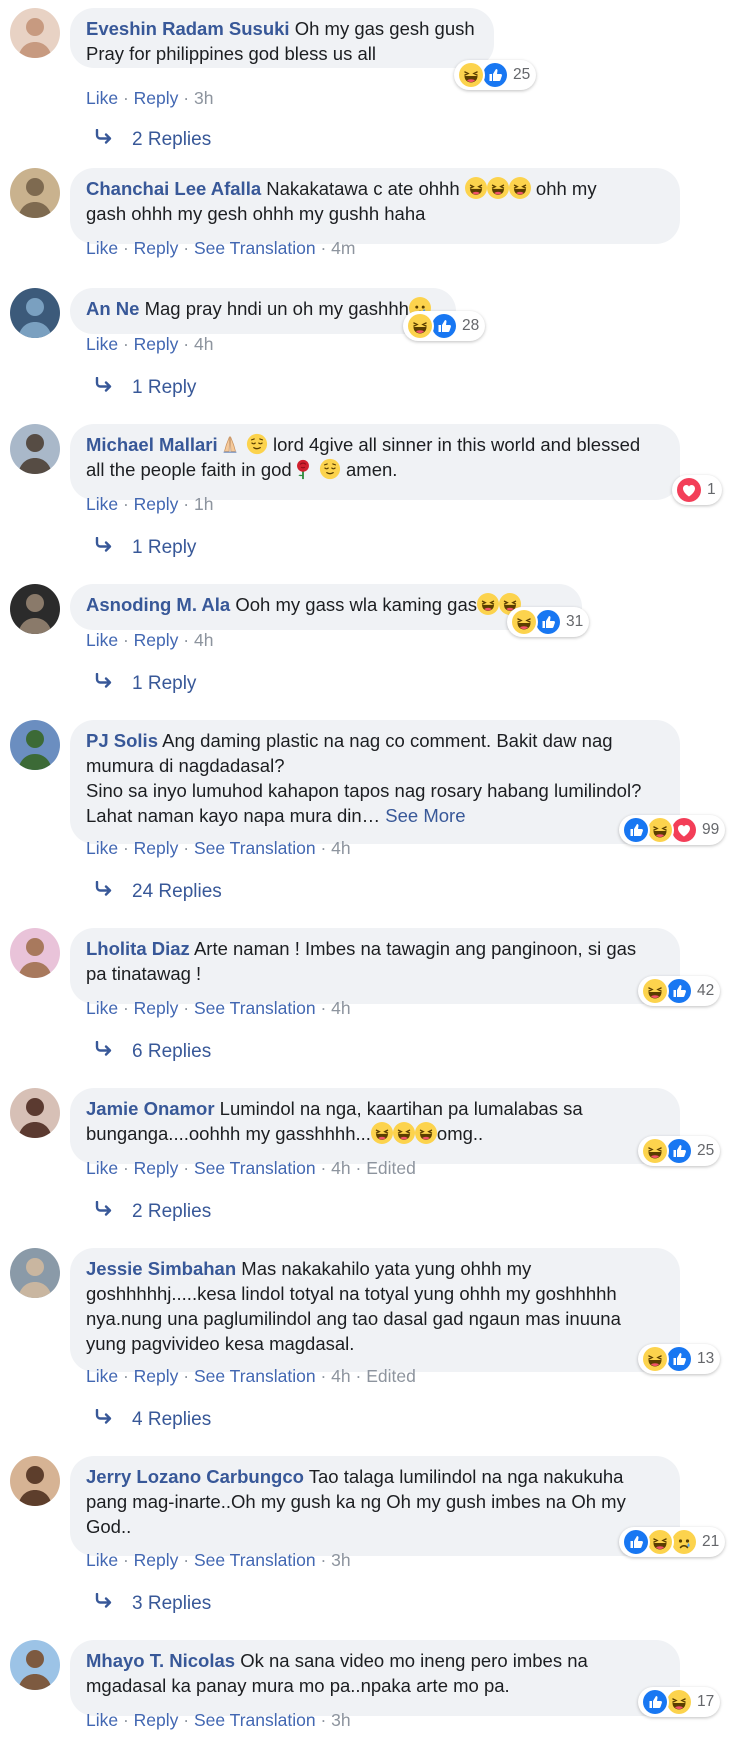 The image size is (750, 1740). Describe the element at coordinates (672, 830) in the screenshot. I see `reaction-summary: 99` at that location.